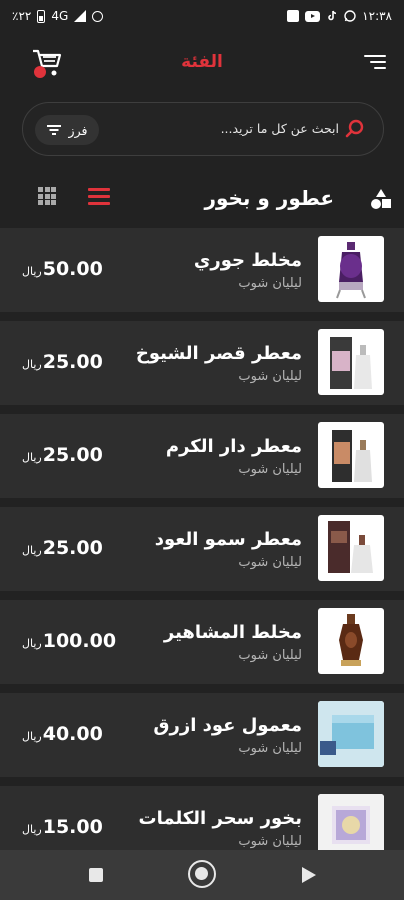 The image size is (404, 900). Describe the element at coordinates (375, 63) in the screenshot. I see `menu-icon` at that location.